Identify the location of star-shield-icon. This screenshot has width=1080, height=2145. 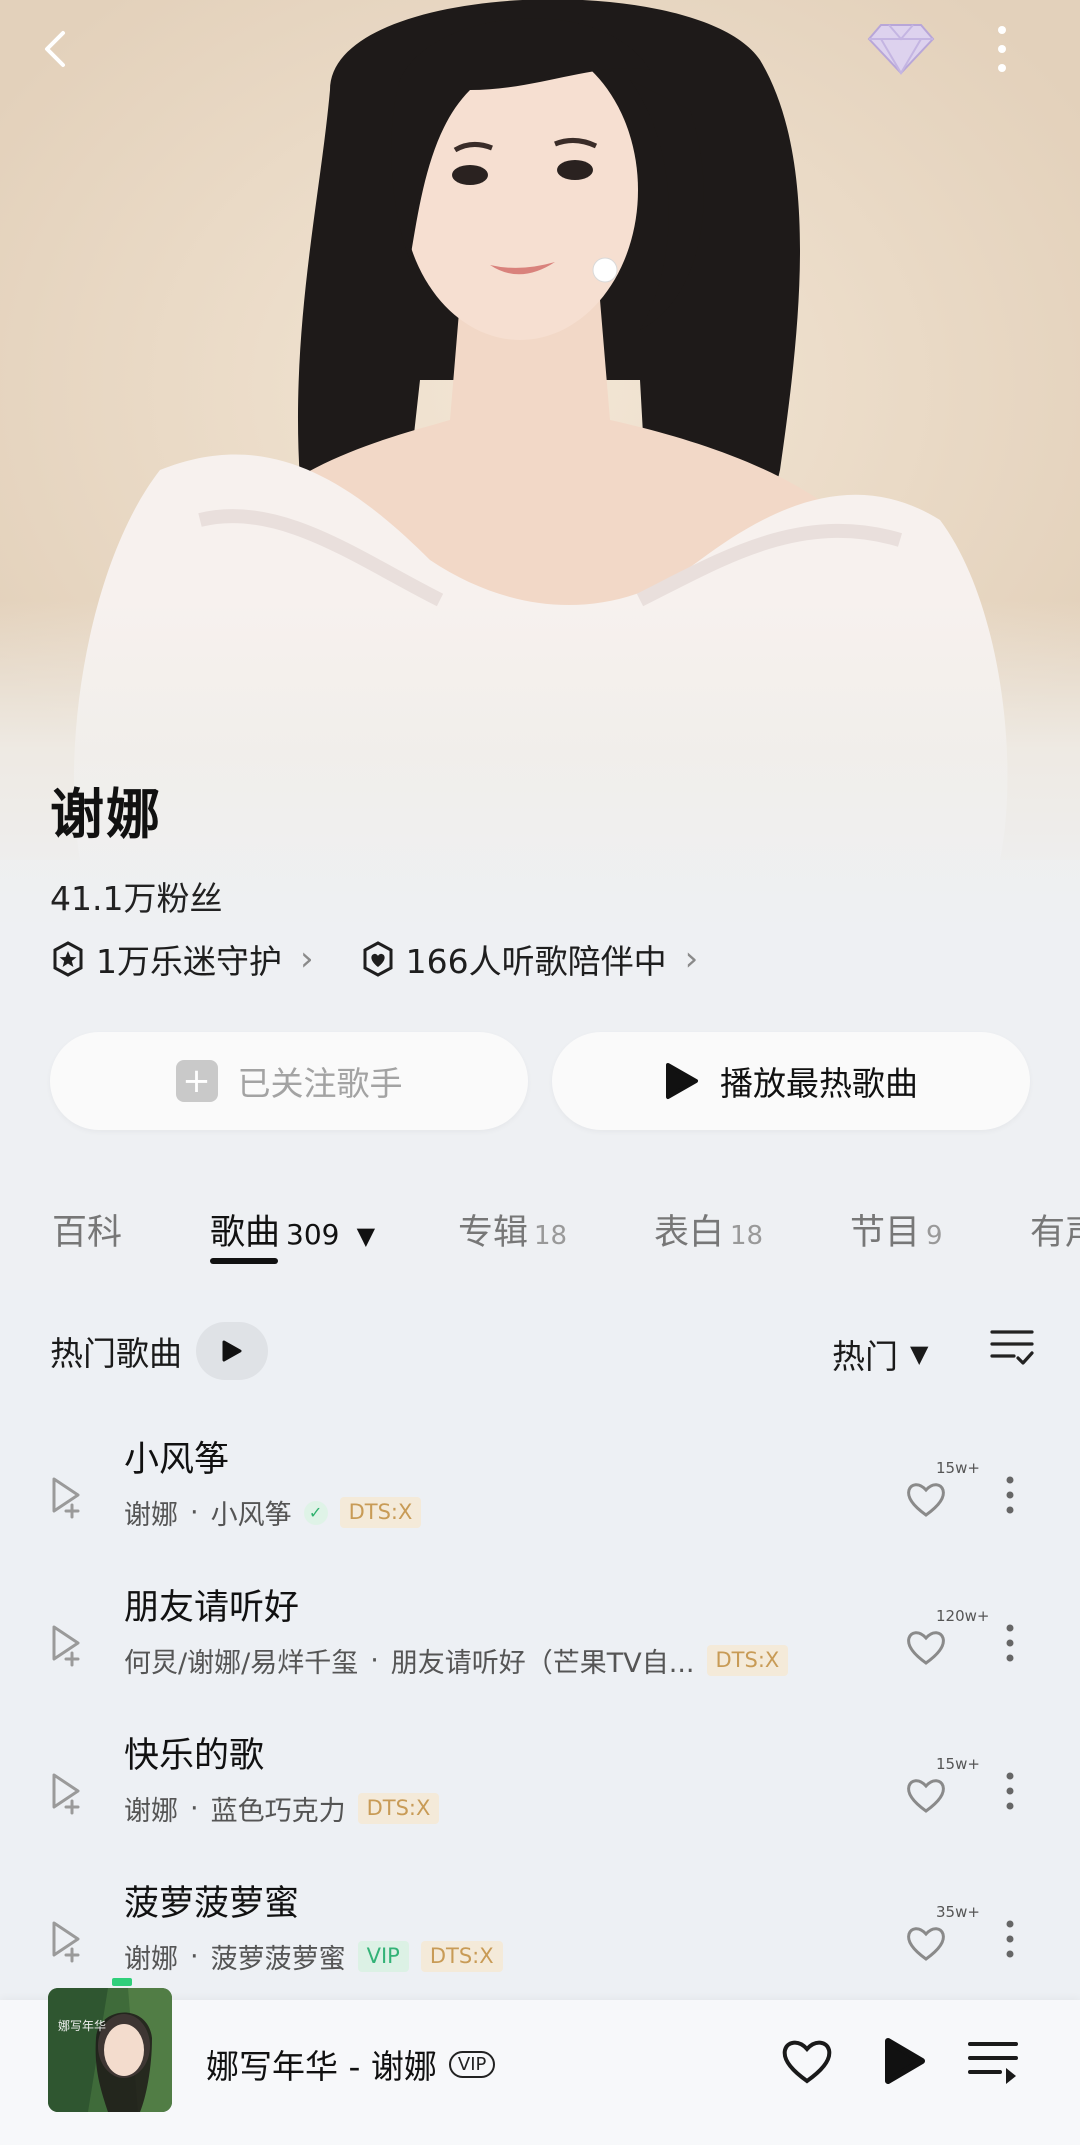
(68, 959).